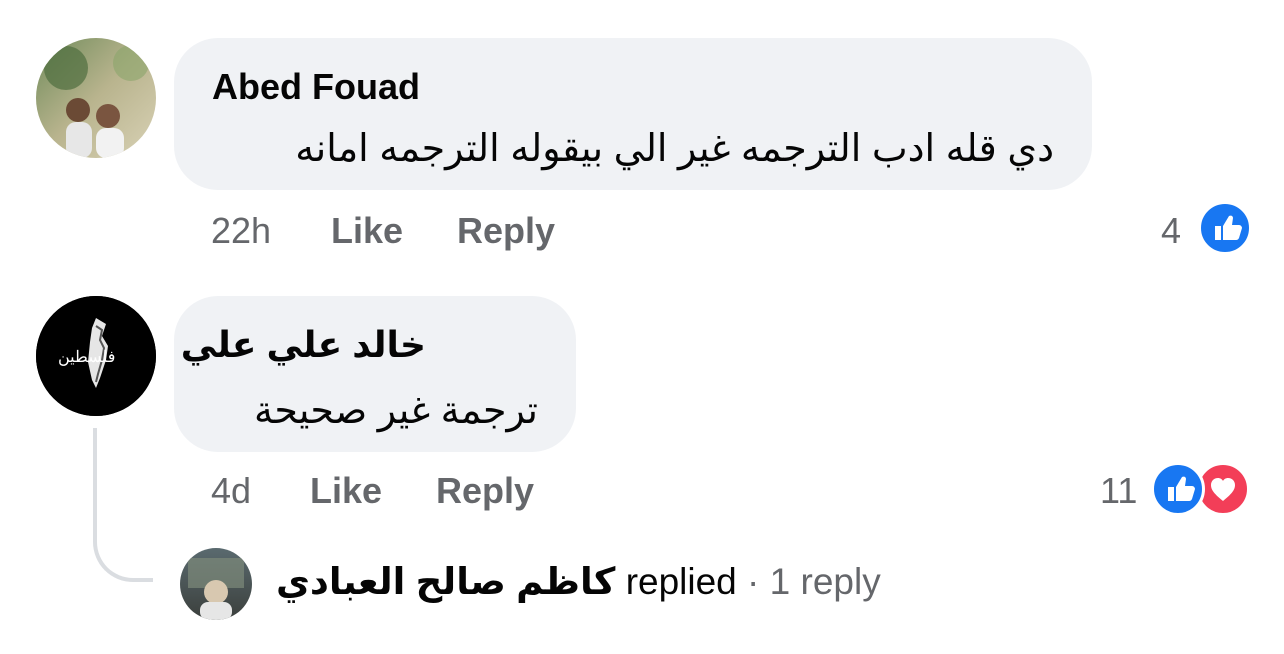 This screenshot has height=654, width=1284. I want to click on reply-count: 1 reply, so click(825, 581).